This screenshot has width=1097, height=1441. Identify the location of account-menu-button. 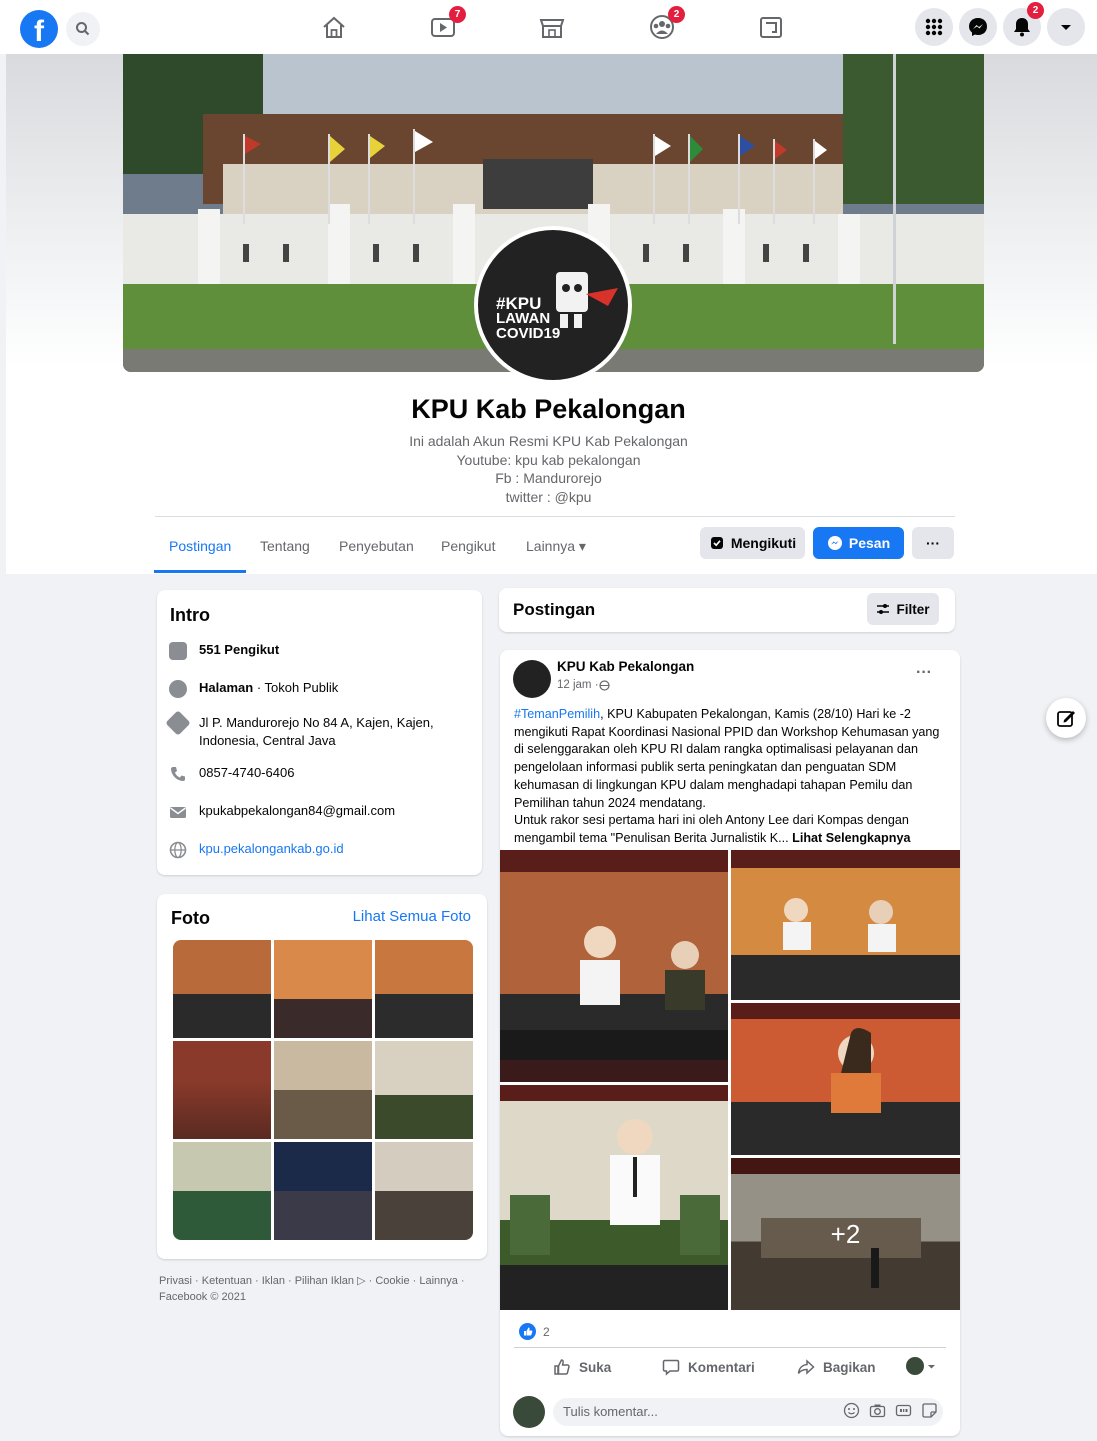
(1066, 27).